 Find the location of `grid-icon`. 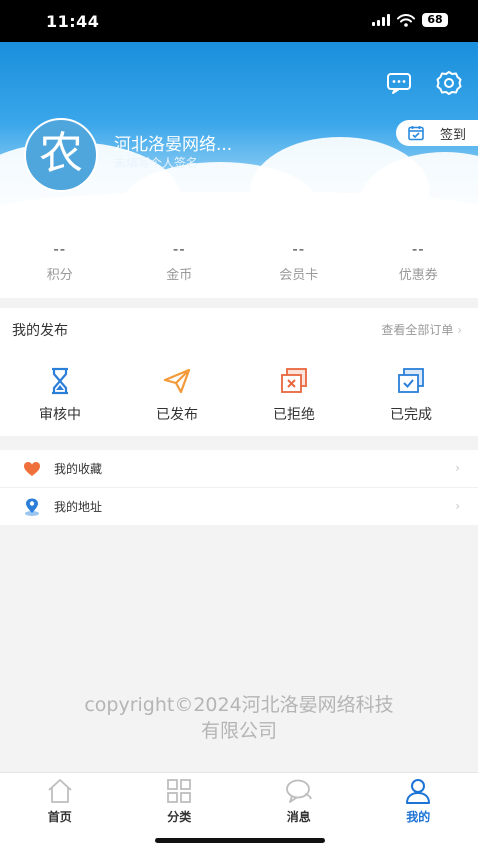

grid-icon is located at coordinates (179, 791).